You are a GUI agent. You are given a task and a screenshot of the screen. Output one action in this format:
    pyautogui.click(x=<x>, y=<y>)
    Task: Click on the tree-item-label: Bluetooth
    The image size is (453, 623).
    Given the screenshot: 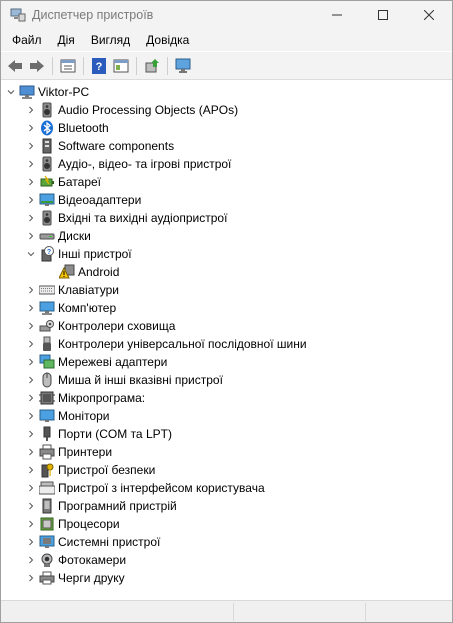 What is the action you would take?
    pyautogui.click(x=83, y=128)
    